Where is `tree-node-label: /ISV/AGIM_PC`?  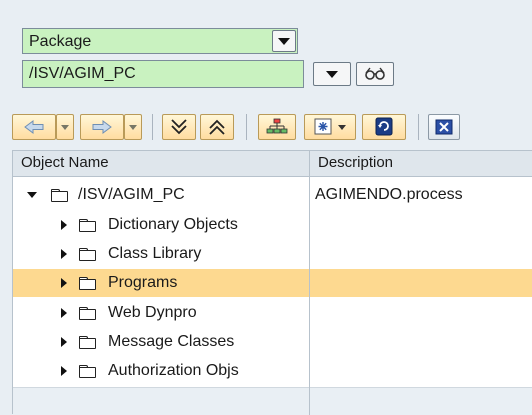 tree-node-label: /ISV/AGIM_PC is located at coordinates (131, 194).